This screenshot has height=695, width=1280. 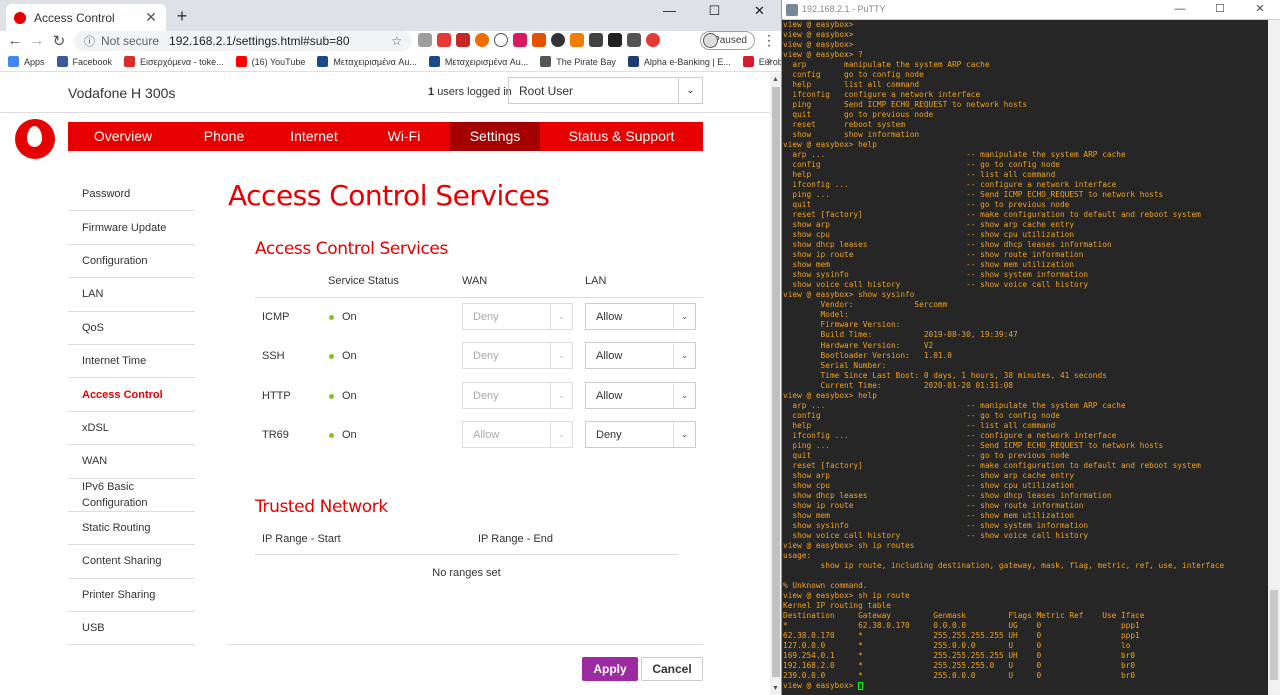 I want to click on page-scrollbar: ▲ ▼, so click(x=775, y=384).